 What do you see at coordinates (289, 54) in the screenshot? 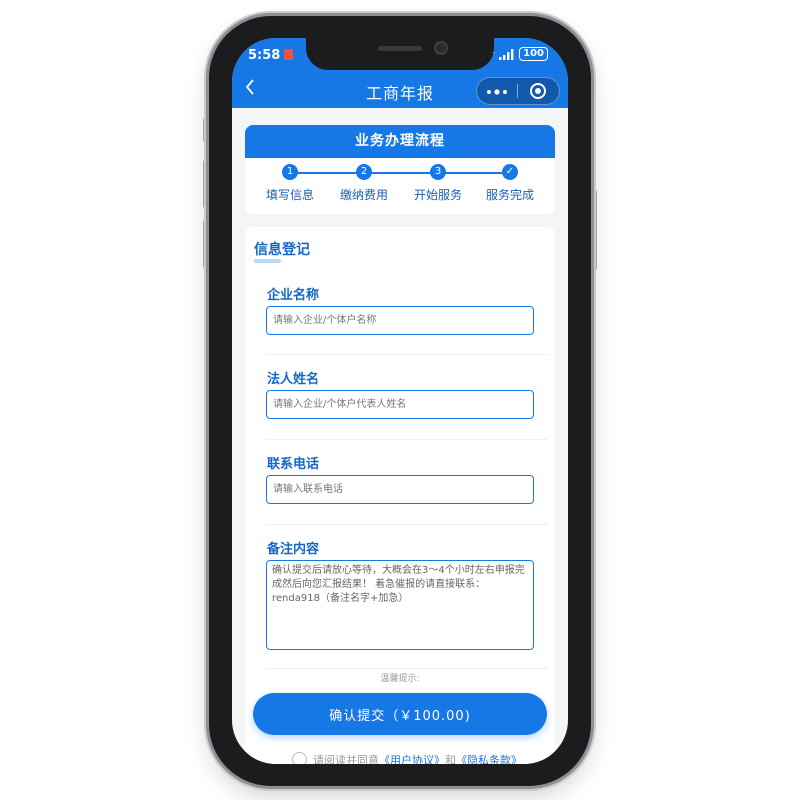
I see `recording-icon` at bounding box center [289, 54].